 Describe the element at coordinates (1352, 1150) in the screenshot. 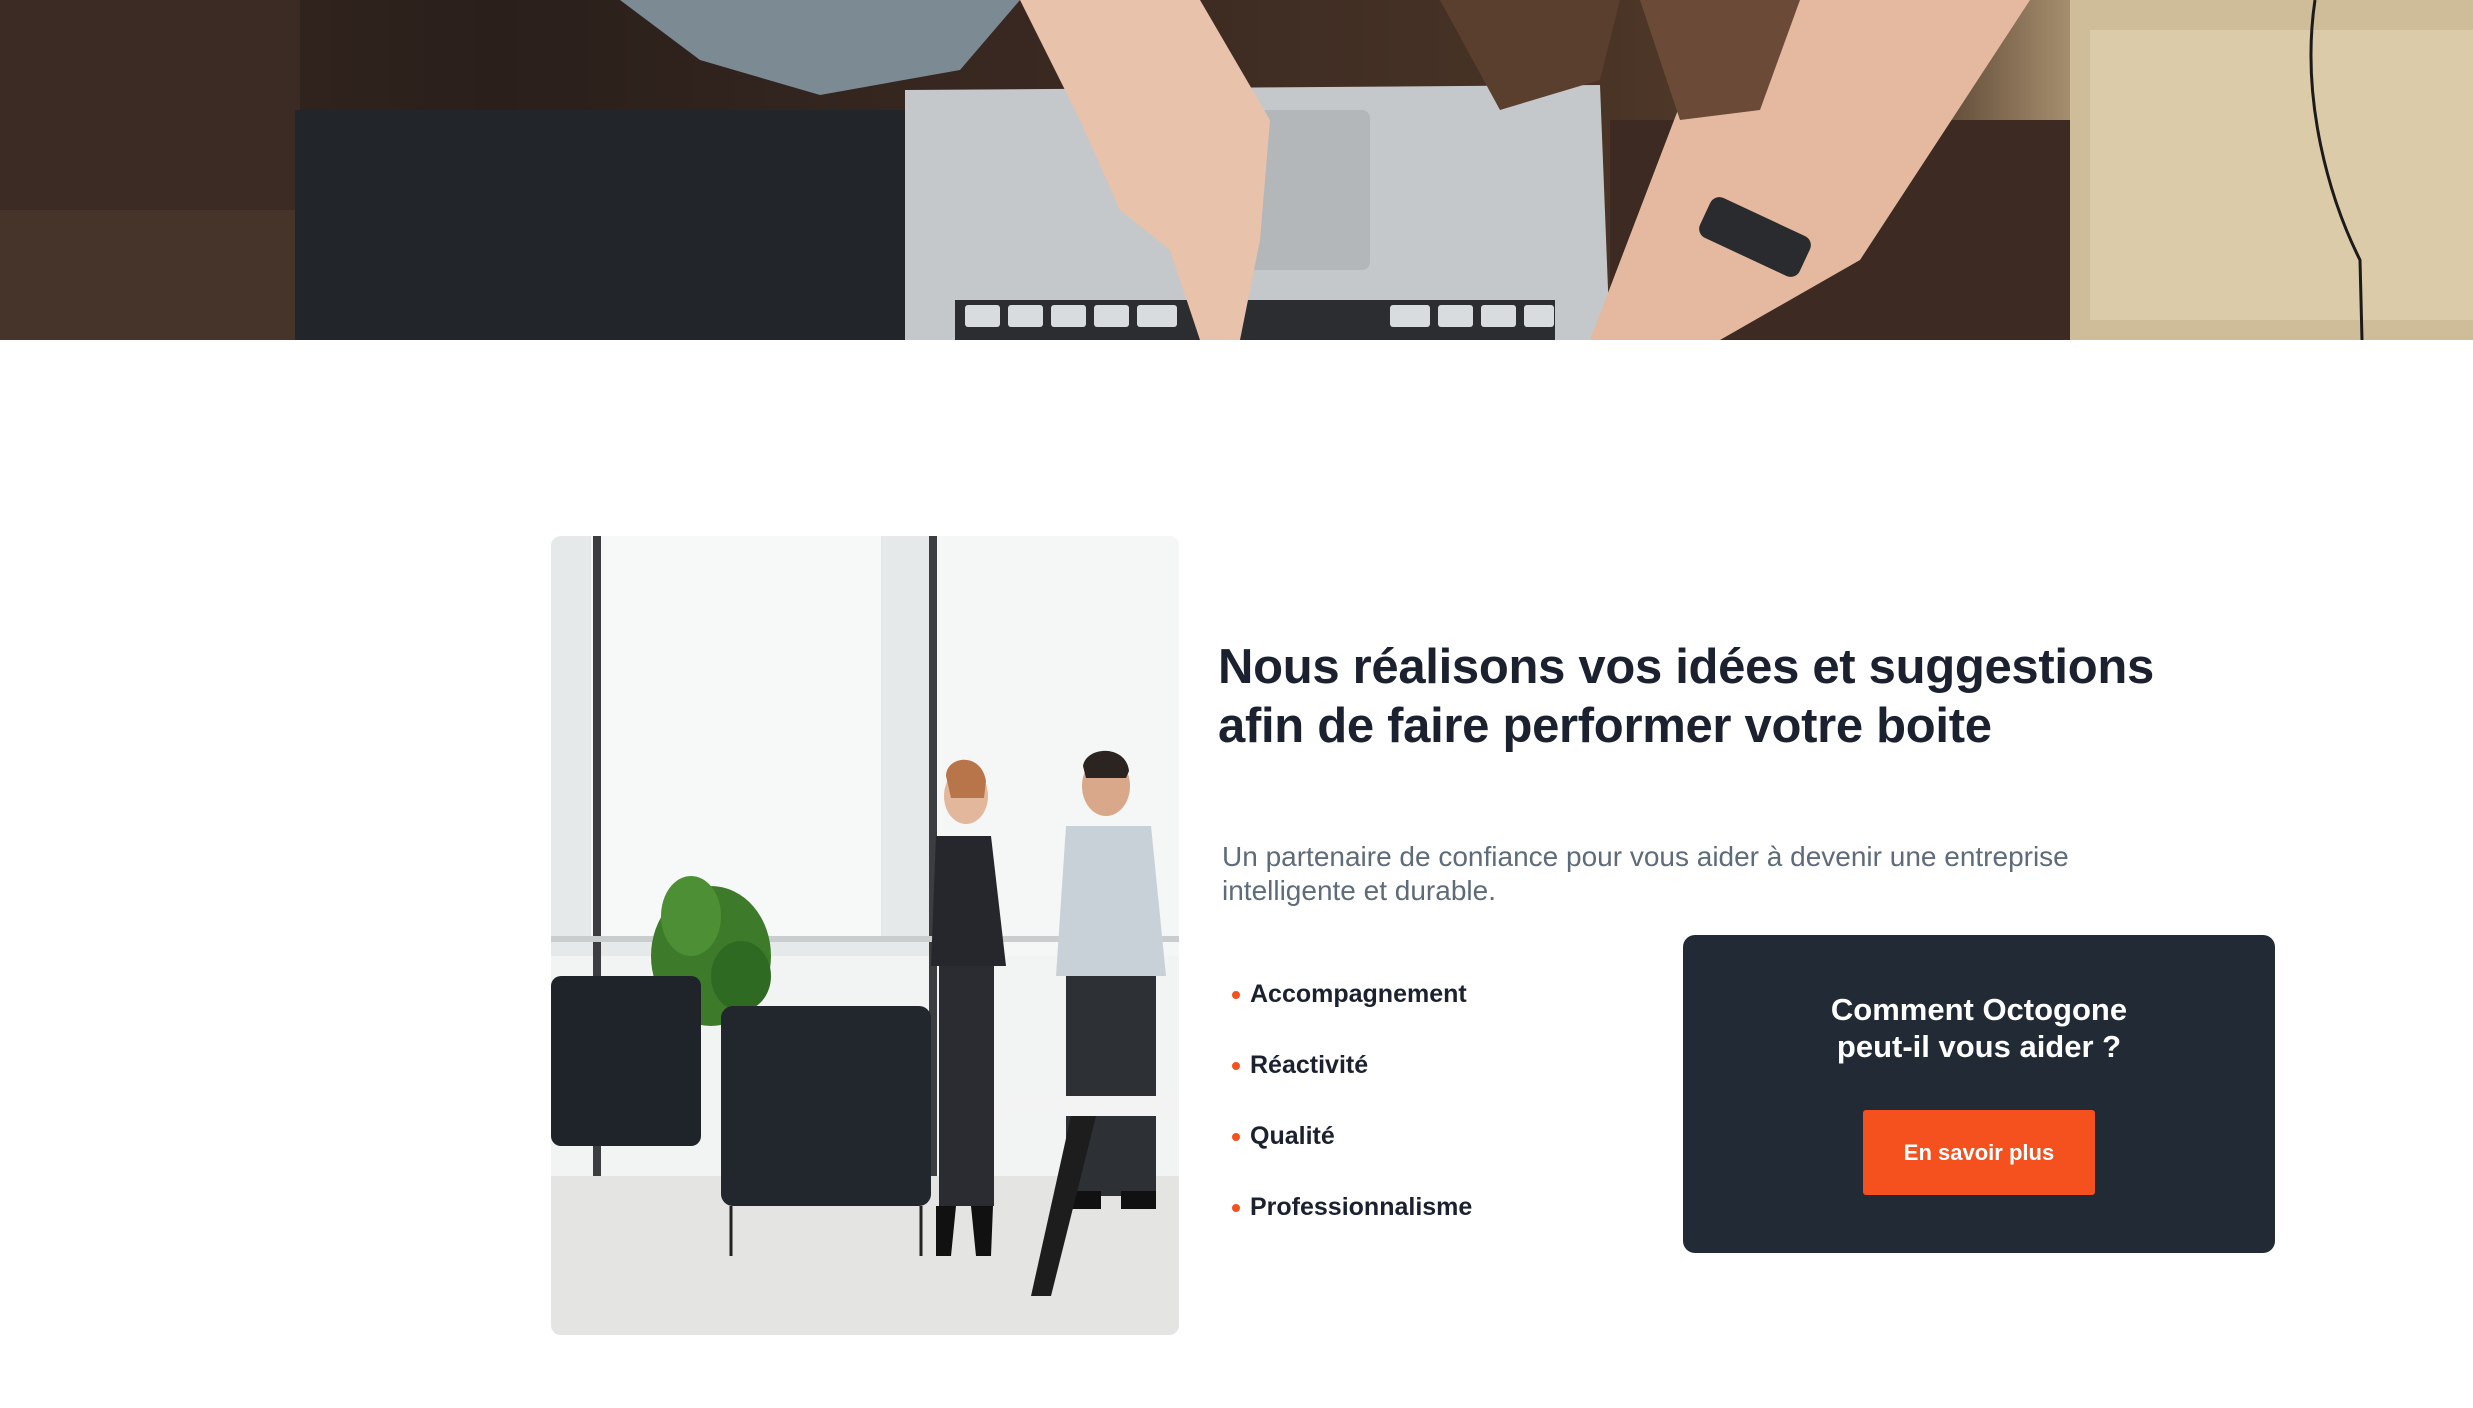

I see `feature-item: Qualité` at that location.